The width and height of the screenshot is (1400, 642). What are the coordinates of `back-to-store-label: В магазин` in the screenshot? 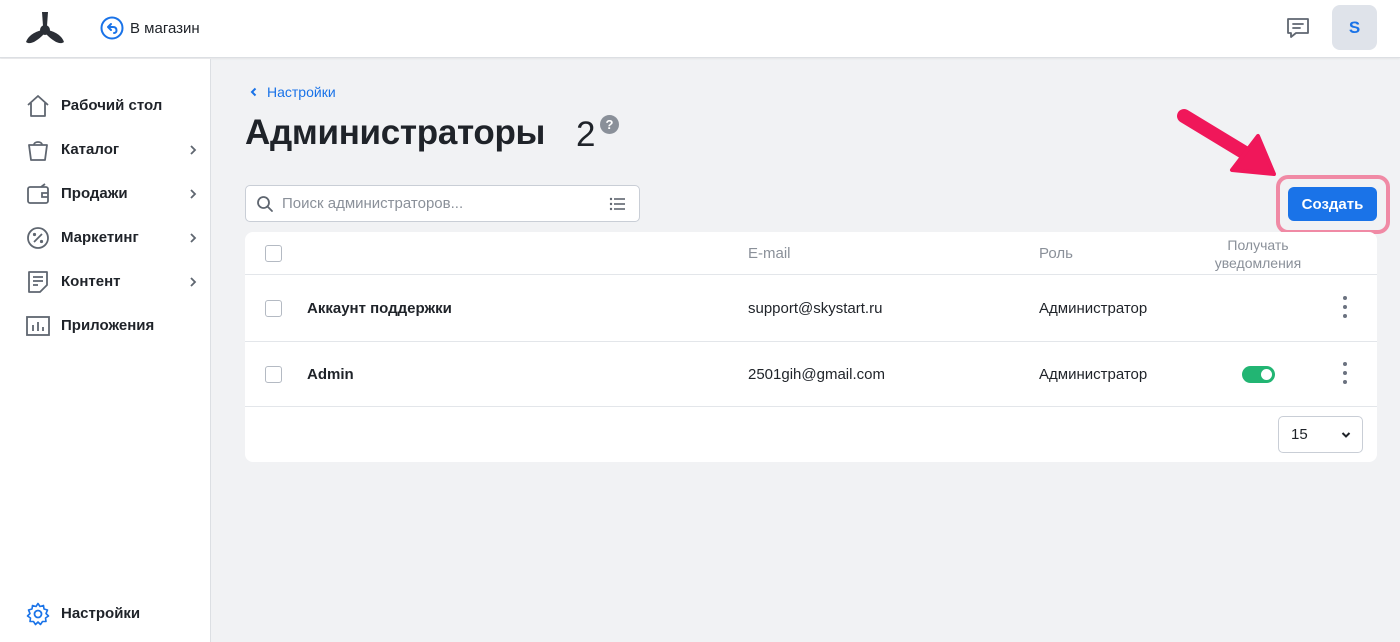 It's located at (165, 28).